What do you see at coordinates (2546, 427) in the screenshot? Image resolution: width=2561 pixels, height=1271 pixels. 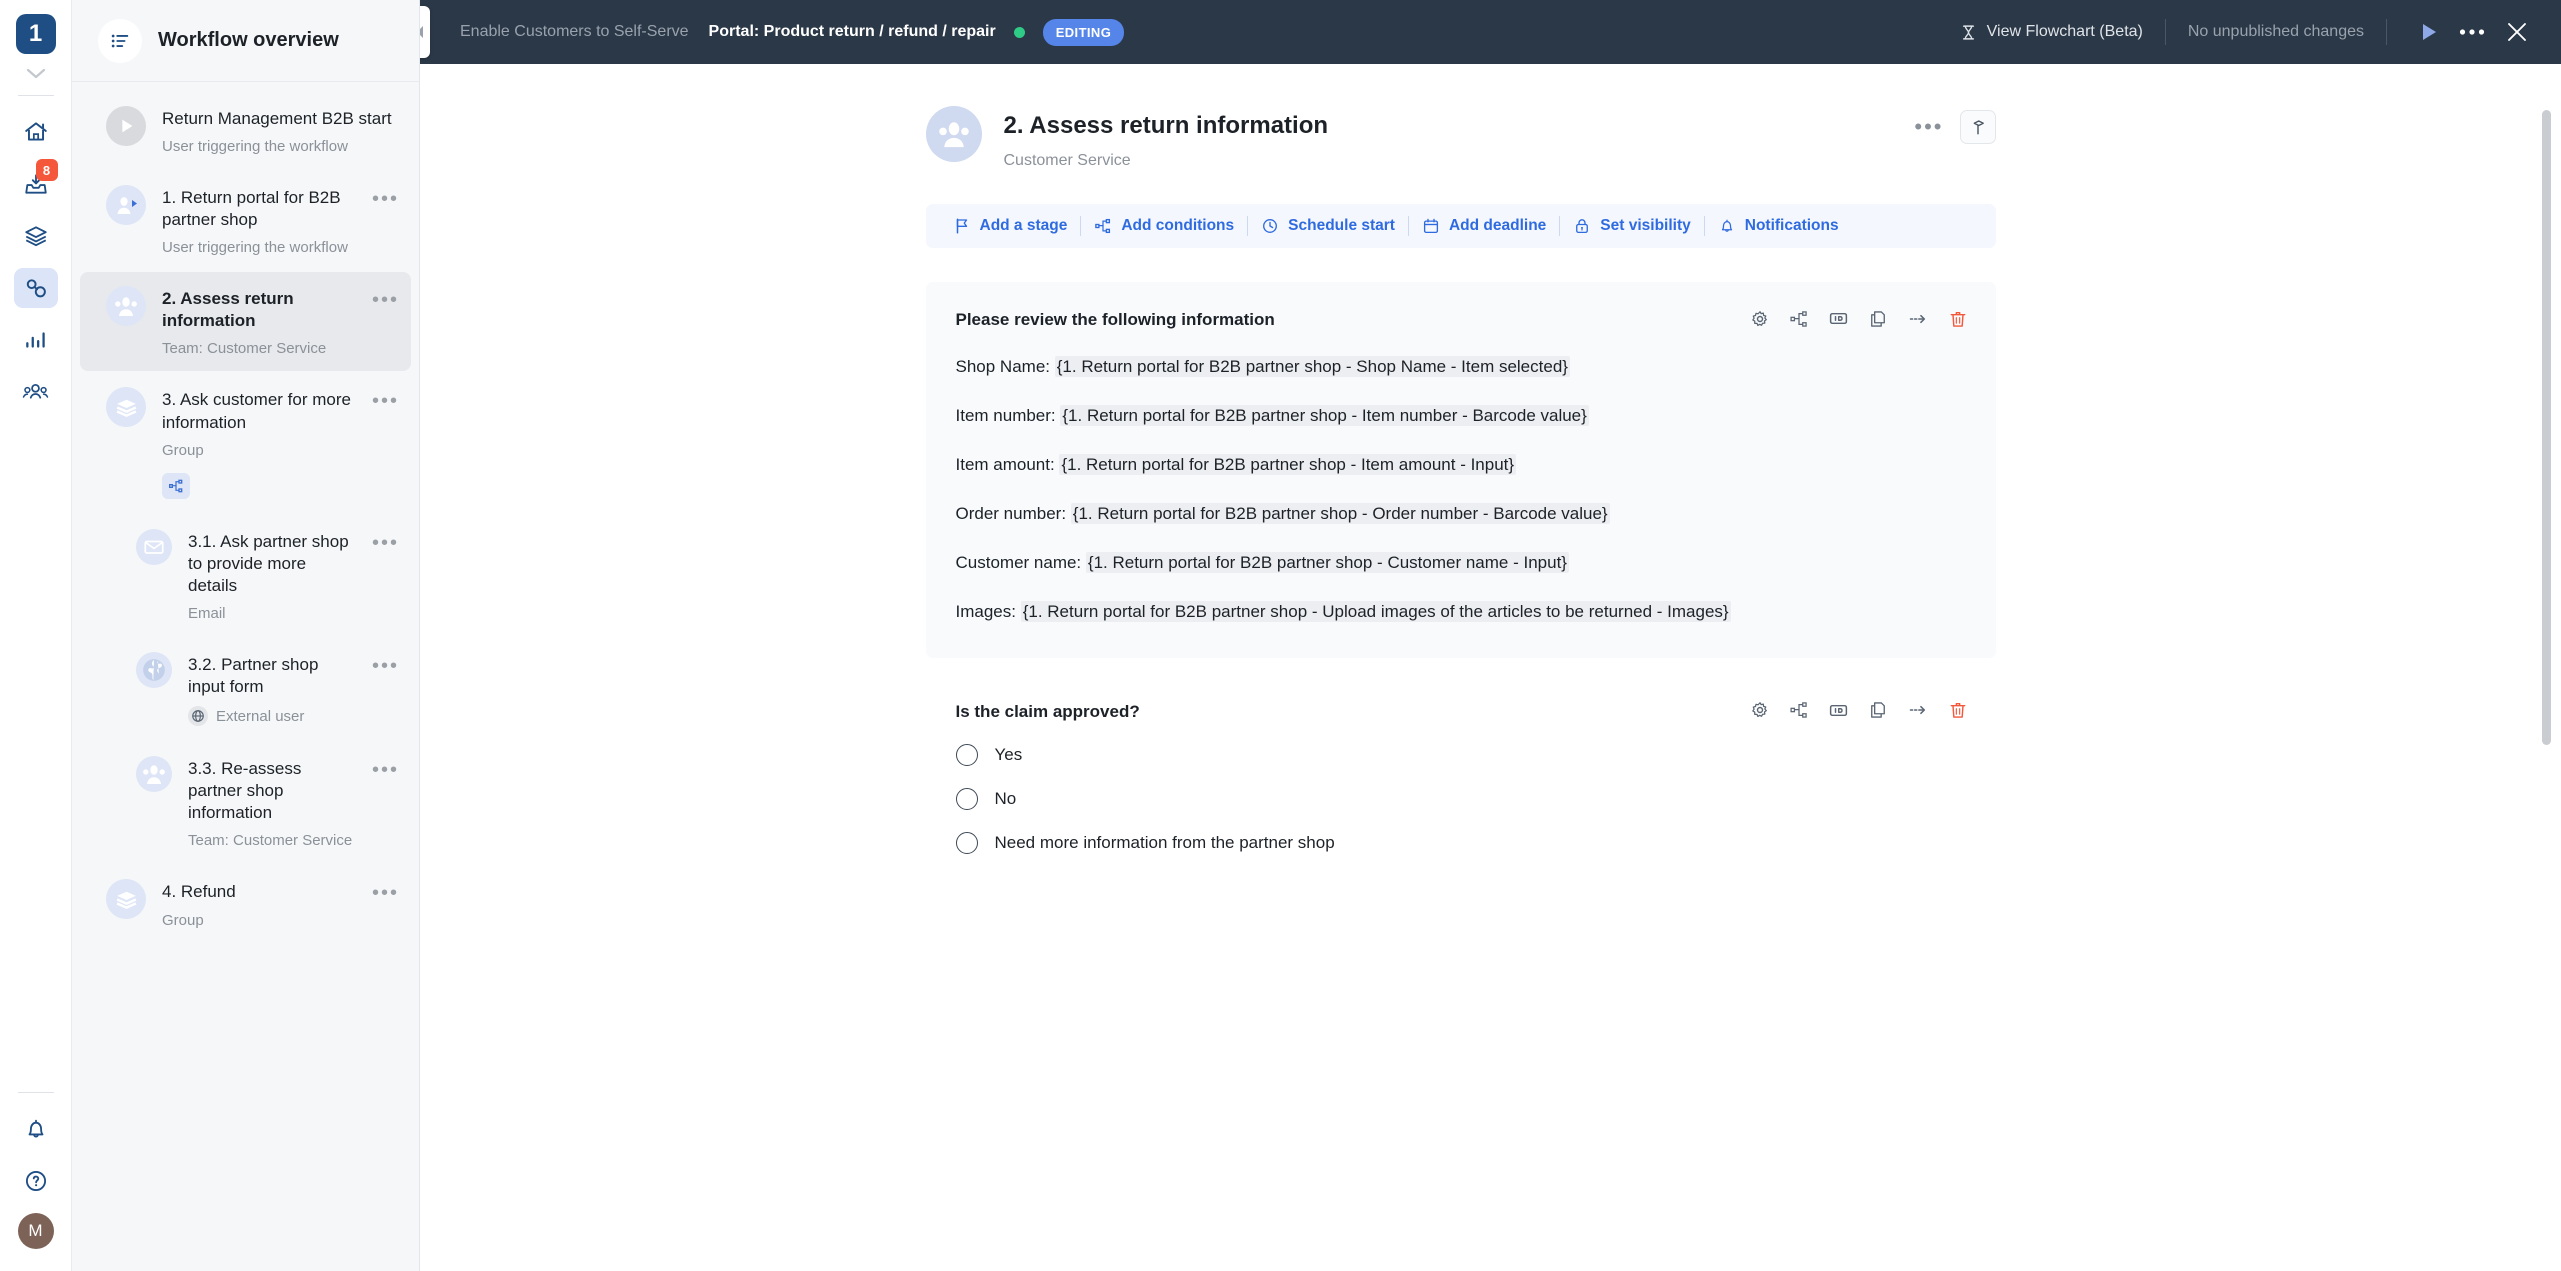 I see `scrollbar-thumb` at bounding box center [2546, 427].